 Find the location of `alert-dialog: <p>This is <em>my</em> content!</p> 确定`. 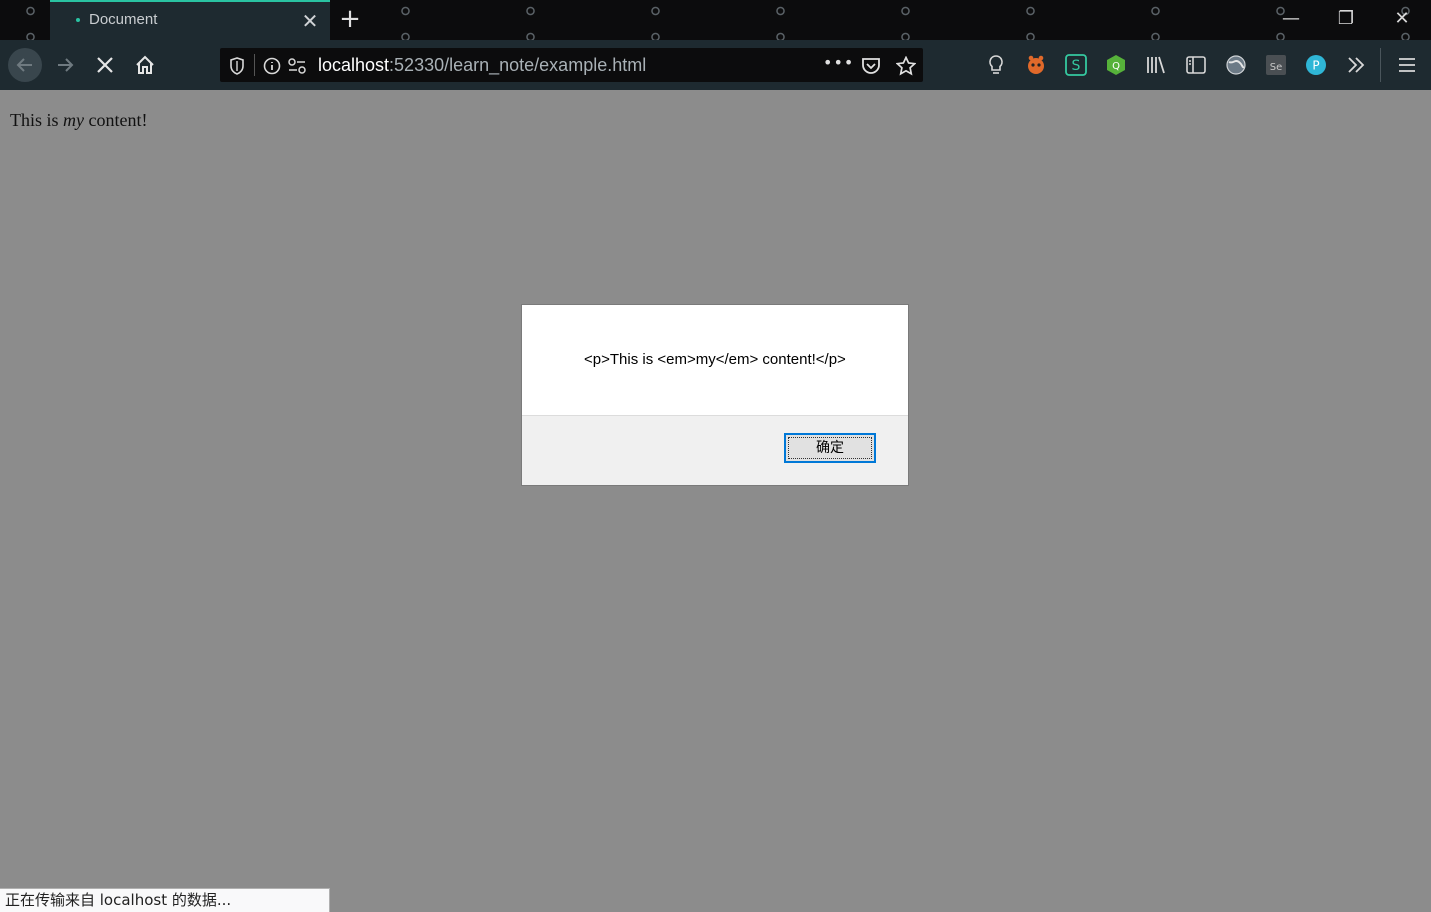

alert-dialog: <p>This is <em>my</em> content!</p> 确定 is located at coordinates (715, 395).